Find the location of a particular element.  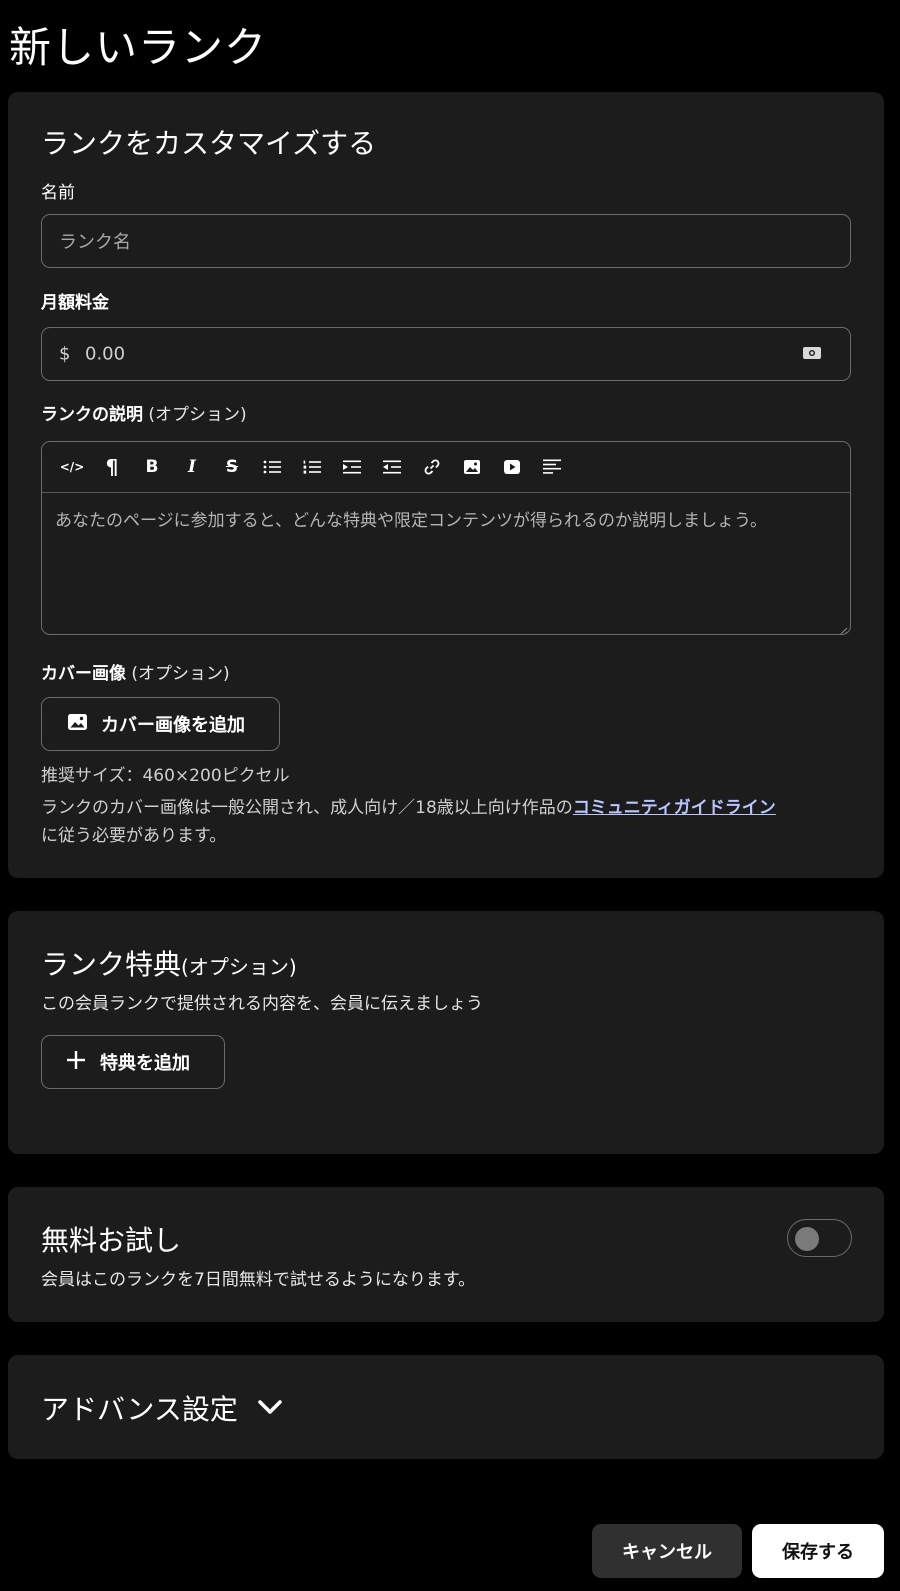

page-title: 新しいランク is located at coordinates (138, 47).